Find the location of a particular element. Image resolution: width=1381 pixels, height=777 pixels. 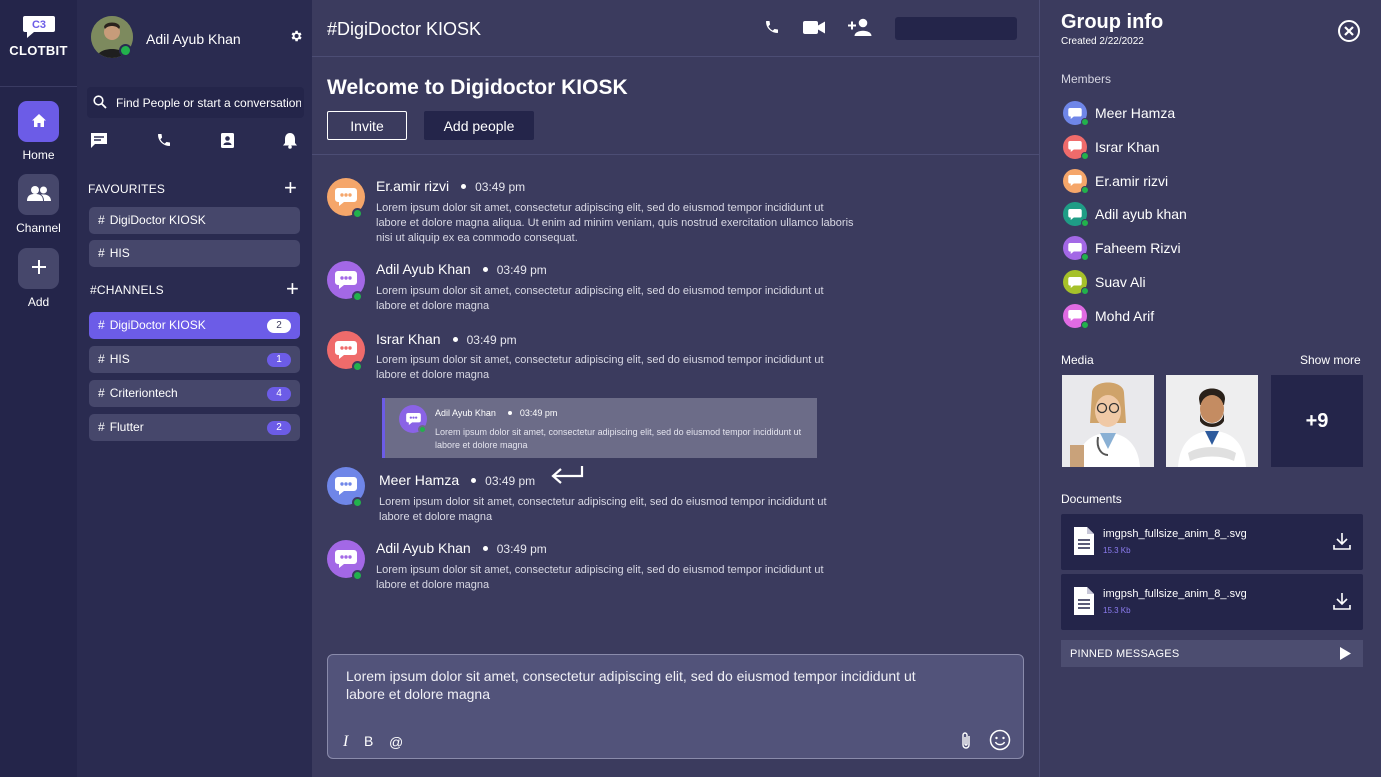

rail-item-home: Home is located at coordinates (38, 131).